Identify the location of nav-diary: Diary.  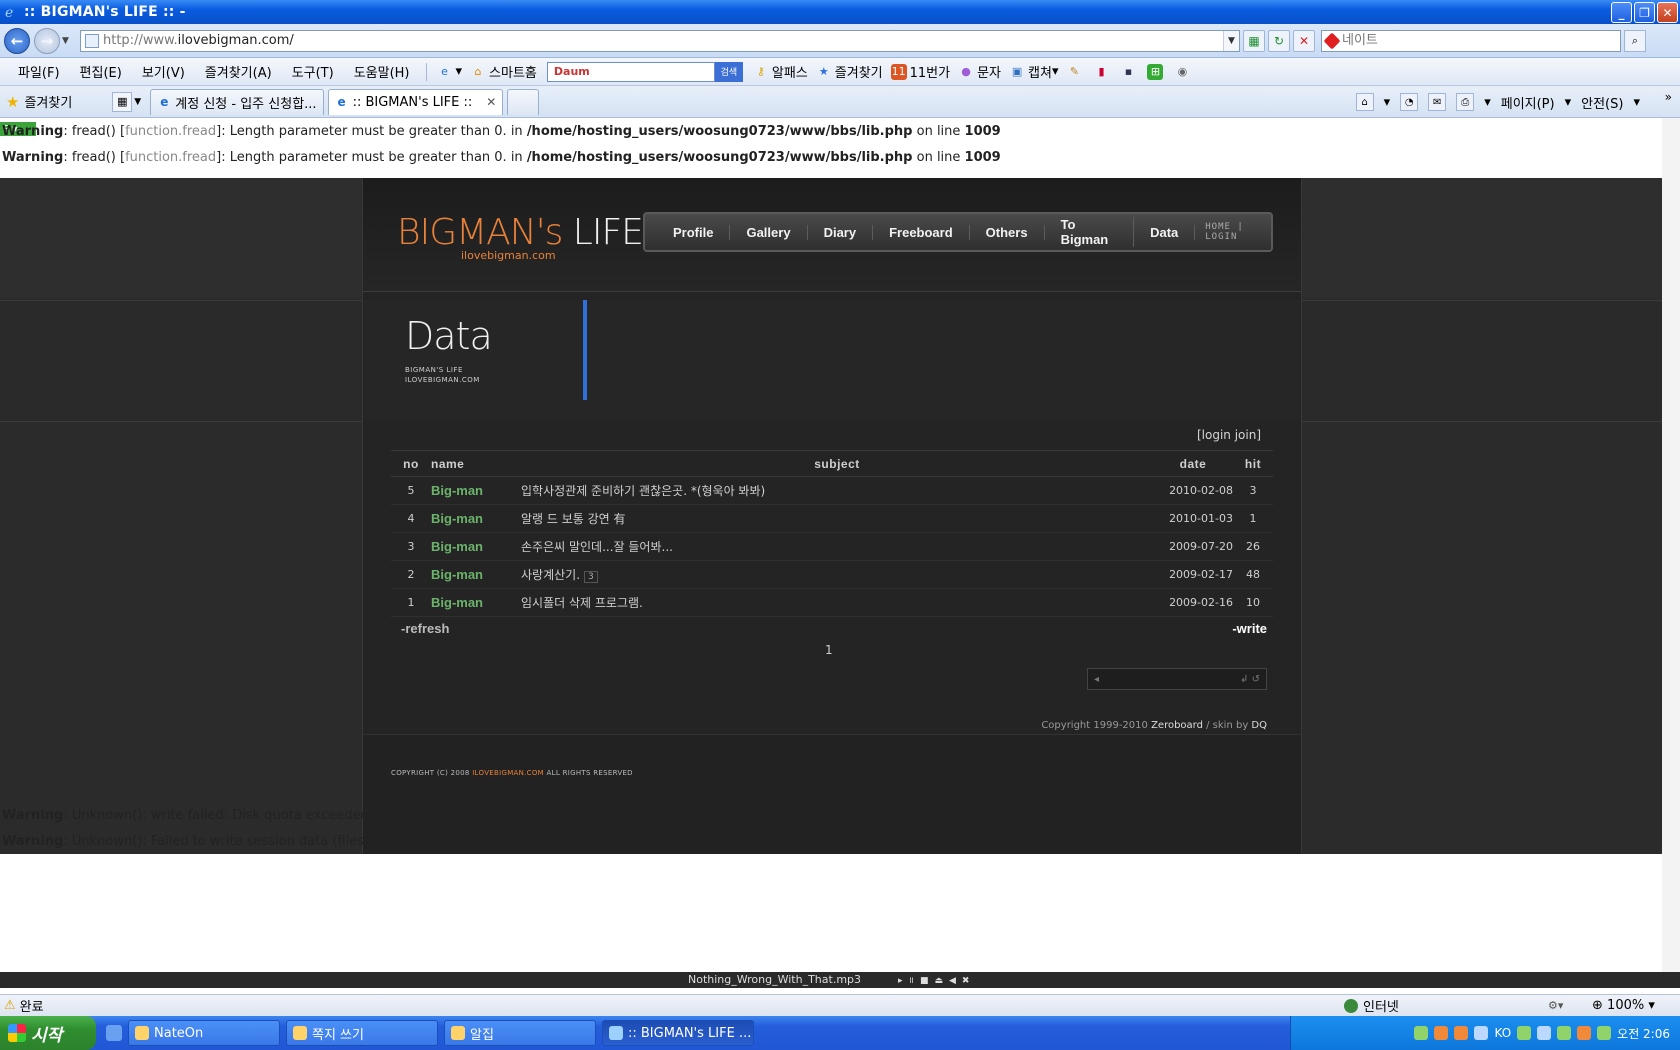
(841, 232).